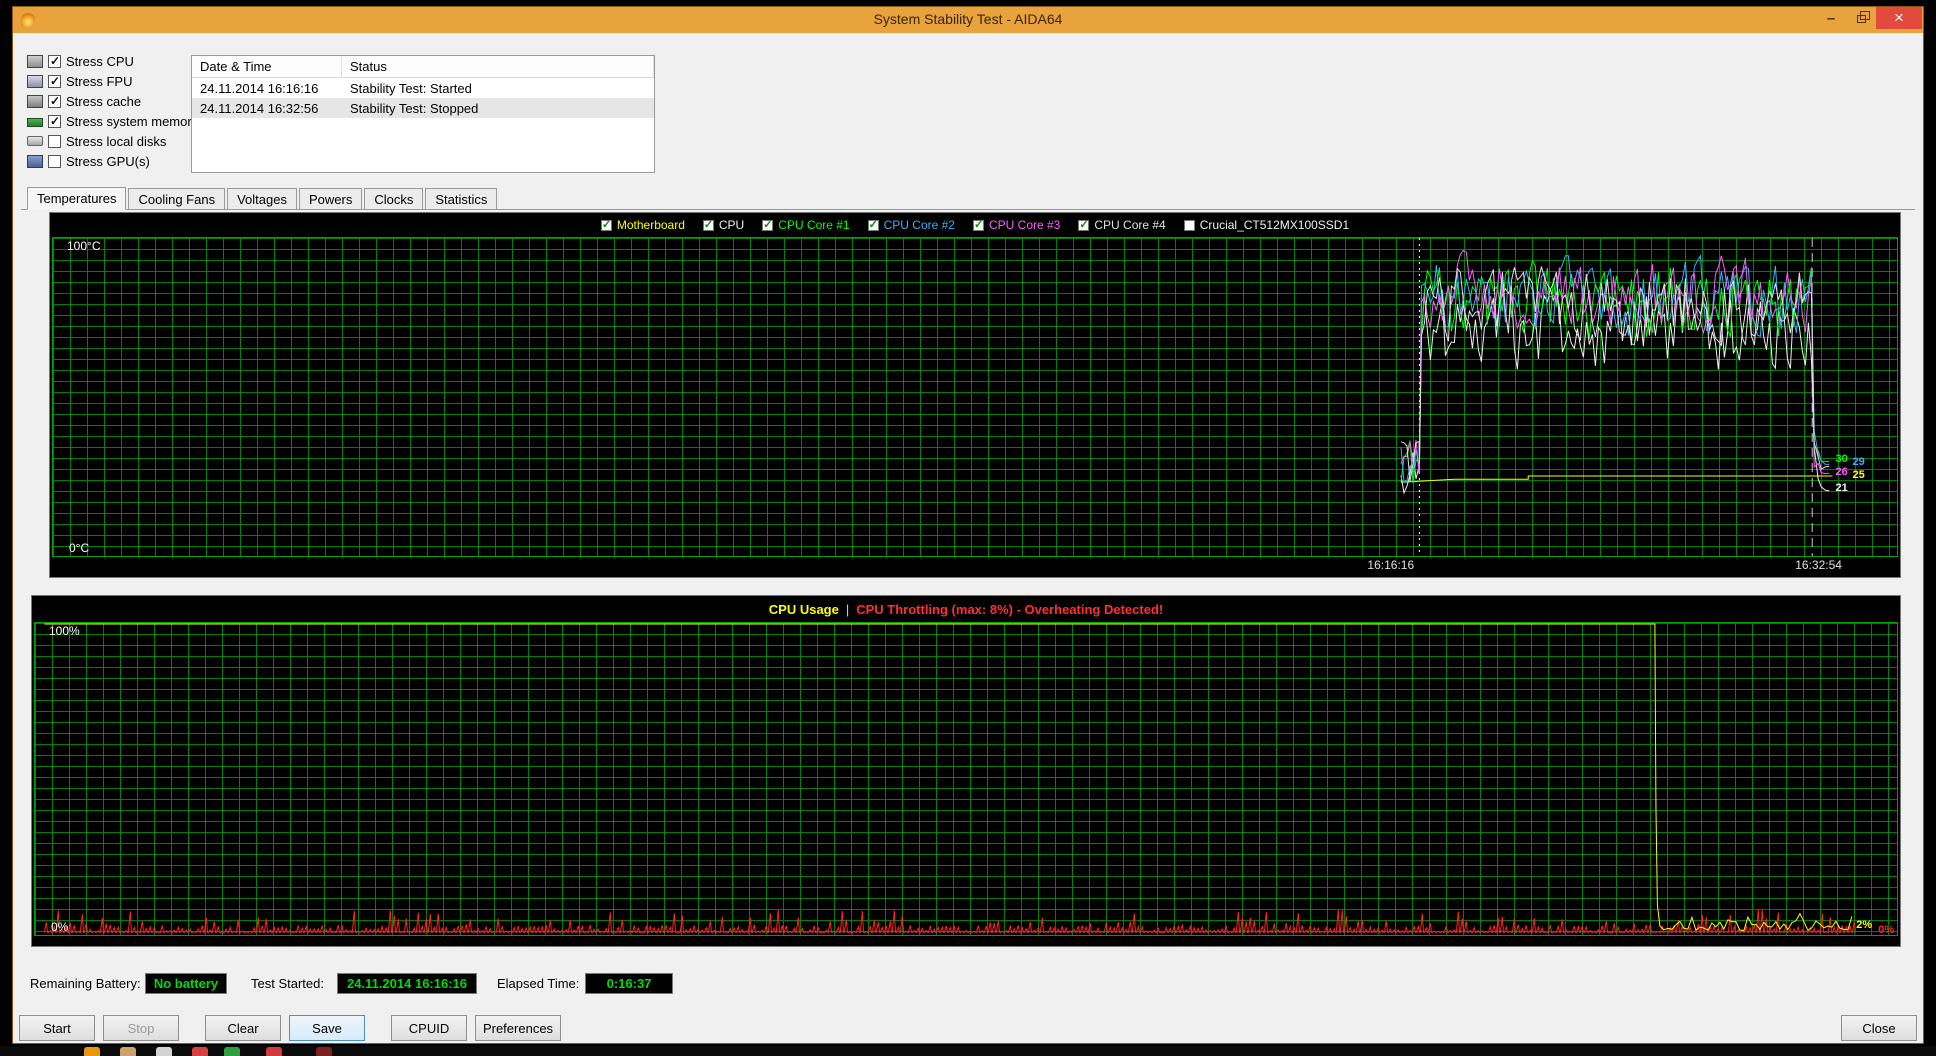 The height and width of the screenshot is (1056, 1936). What do you see at coordinates (723, 225) in the screenshot?
I see `legend-item: CPU` at bounding box center [723, 225].